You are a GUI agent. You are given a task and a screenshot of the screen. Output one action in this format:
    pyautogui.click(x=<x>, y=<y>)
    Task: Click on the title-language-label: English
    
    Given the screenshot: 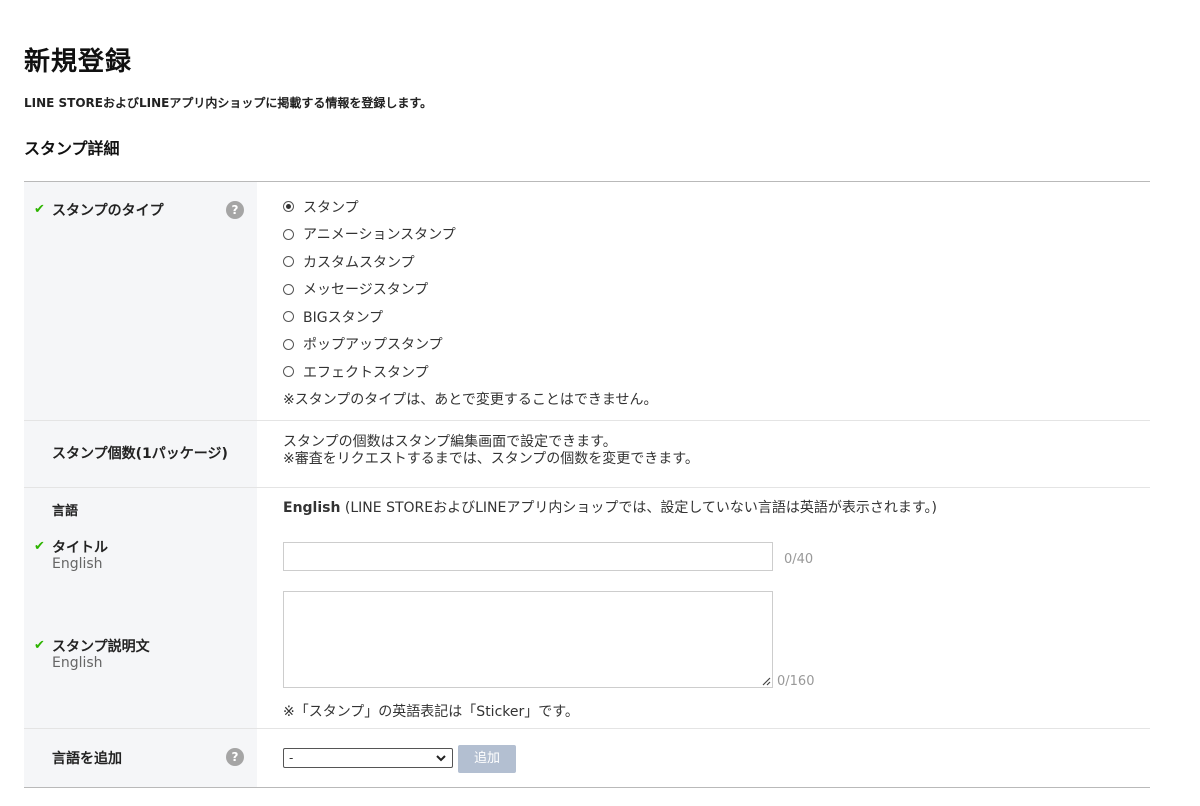 What is the action you would take?
    pyautogui.click(x=77, y=564)
    